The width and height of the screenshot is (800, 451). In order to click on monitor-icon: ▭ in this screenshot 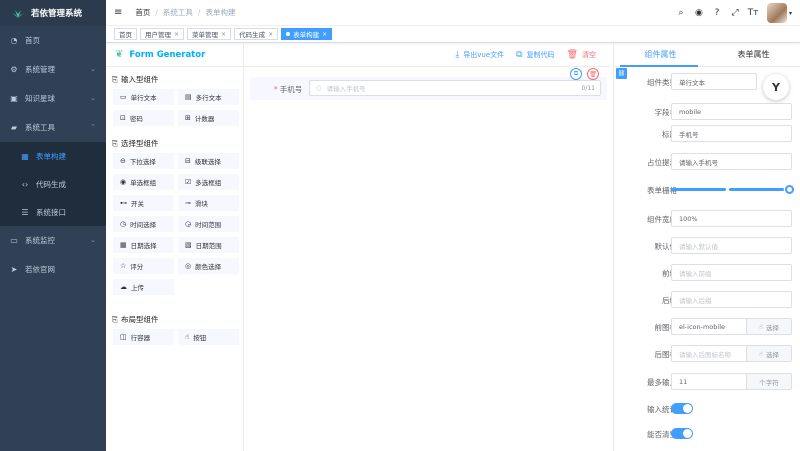, I will do `click(14, 240)`.